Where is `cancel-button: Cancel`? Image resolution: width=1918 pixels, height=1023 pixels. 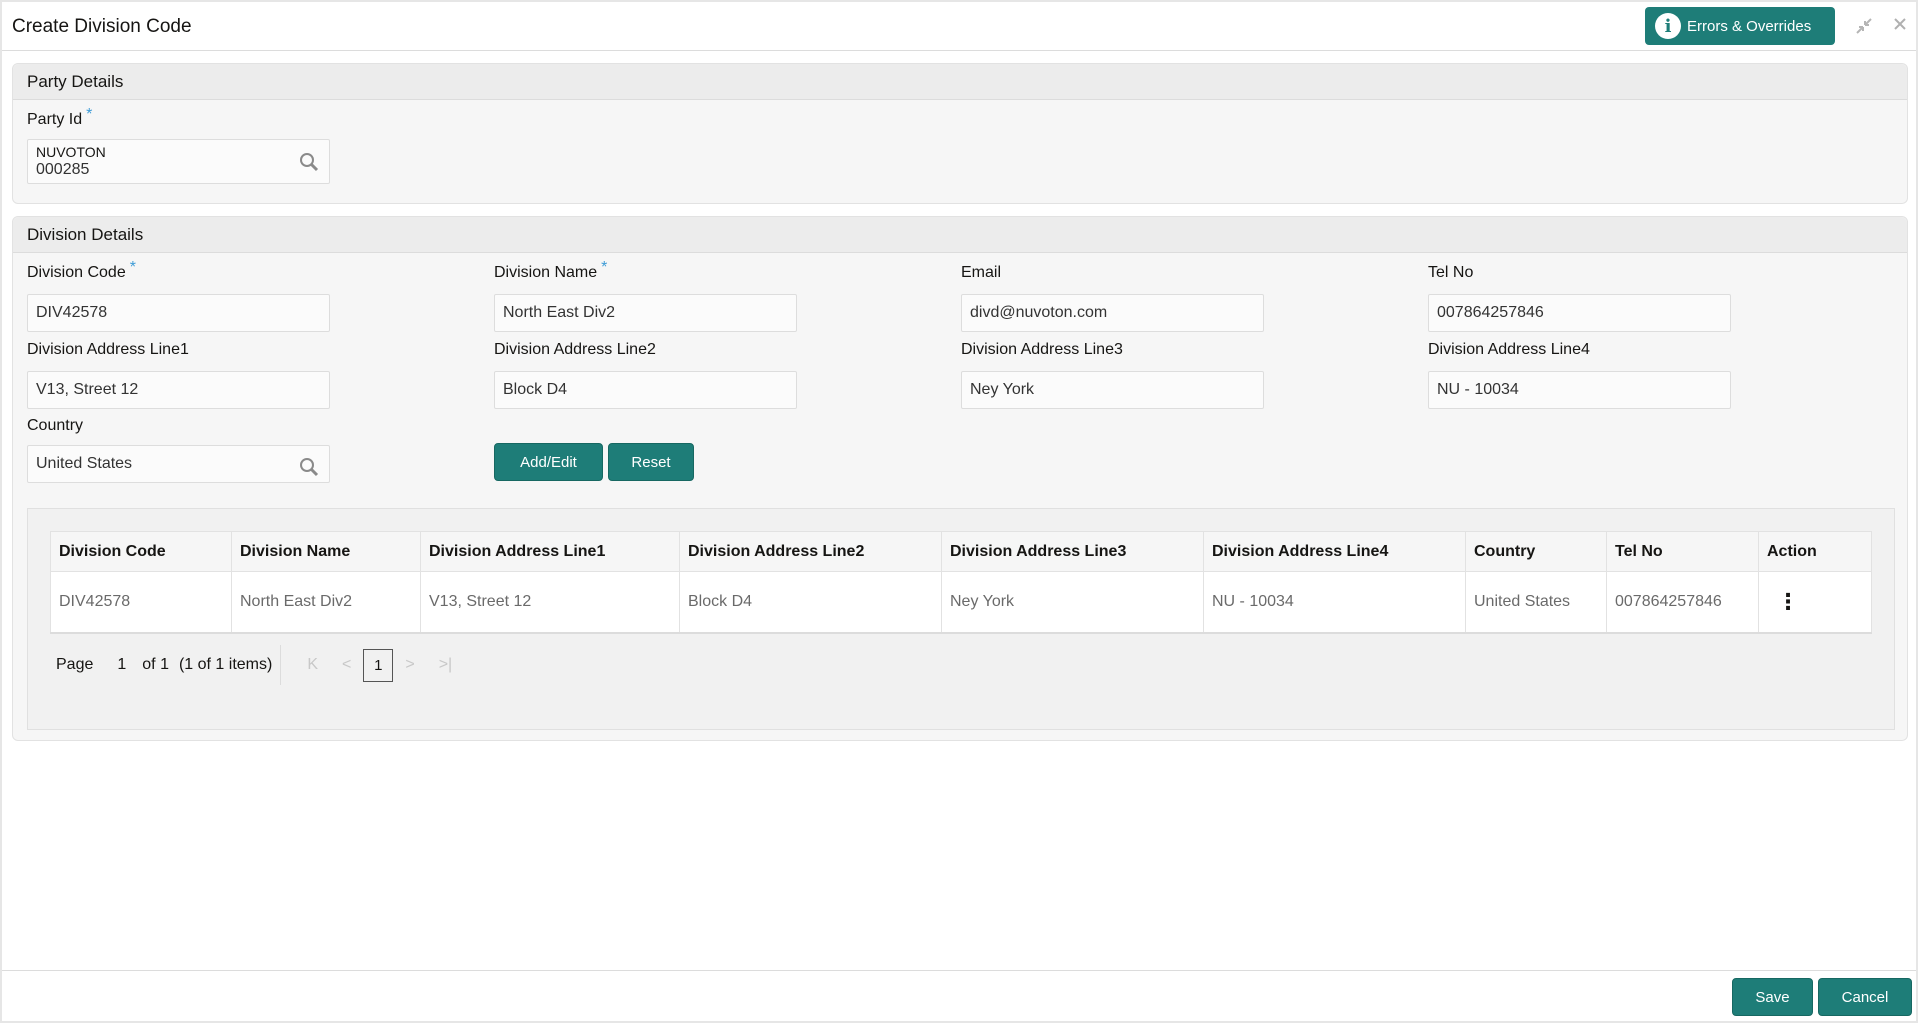 cancel-button: Cancel is located at coordinates (1865, 997).